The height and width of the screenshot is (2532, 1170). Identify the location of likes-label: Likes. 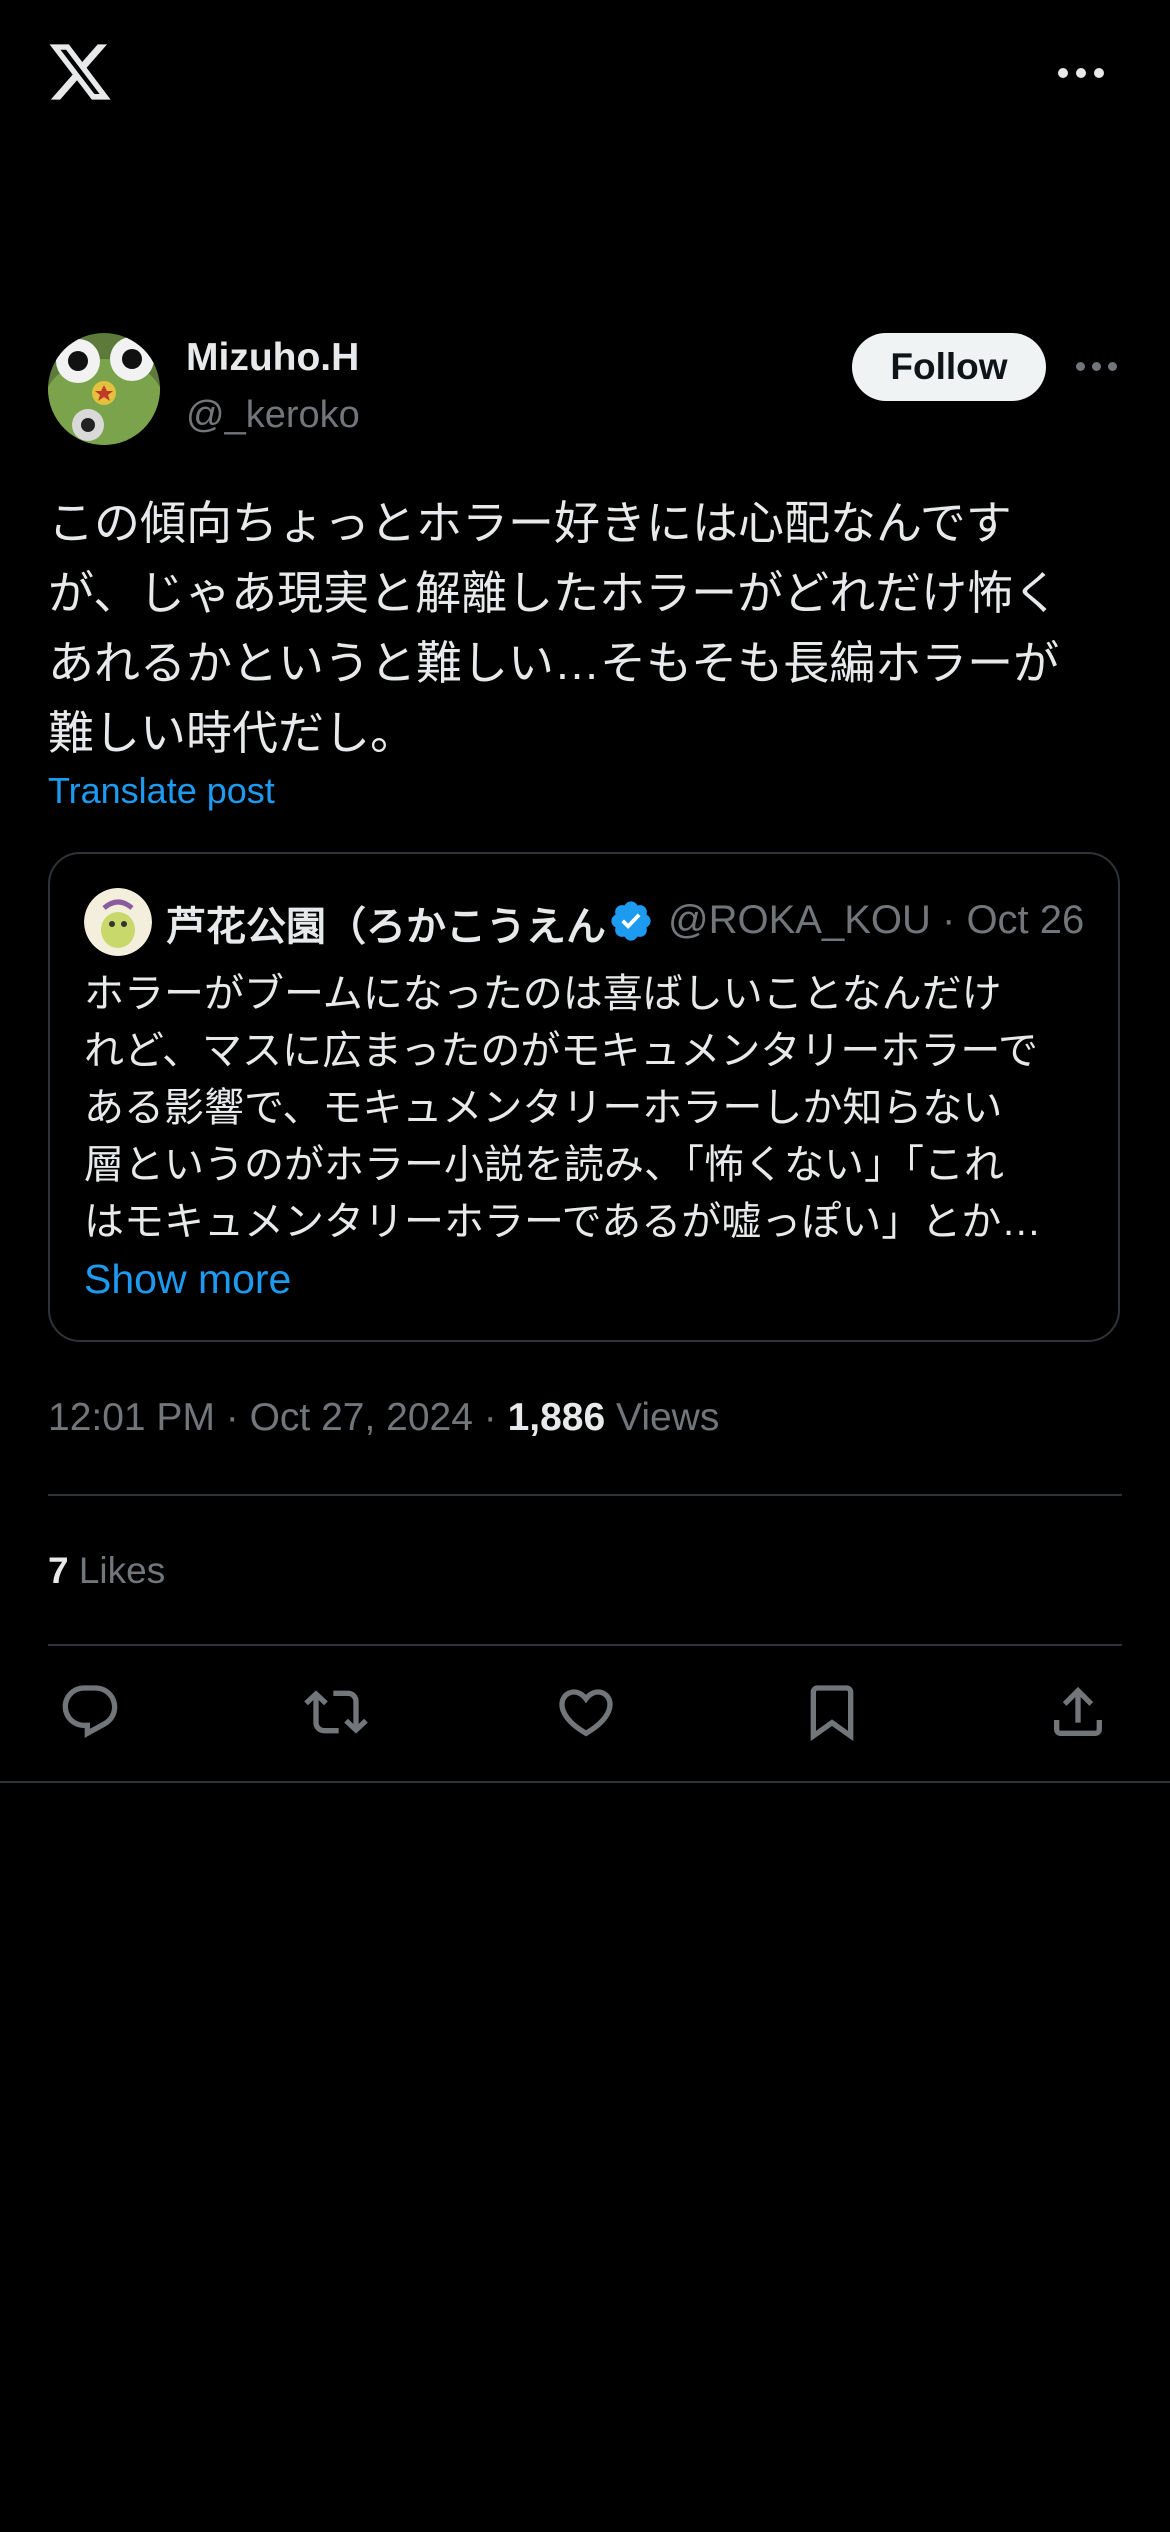
(117, 1570).